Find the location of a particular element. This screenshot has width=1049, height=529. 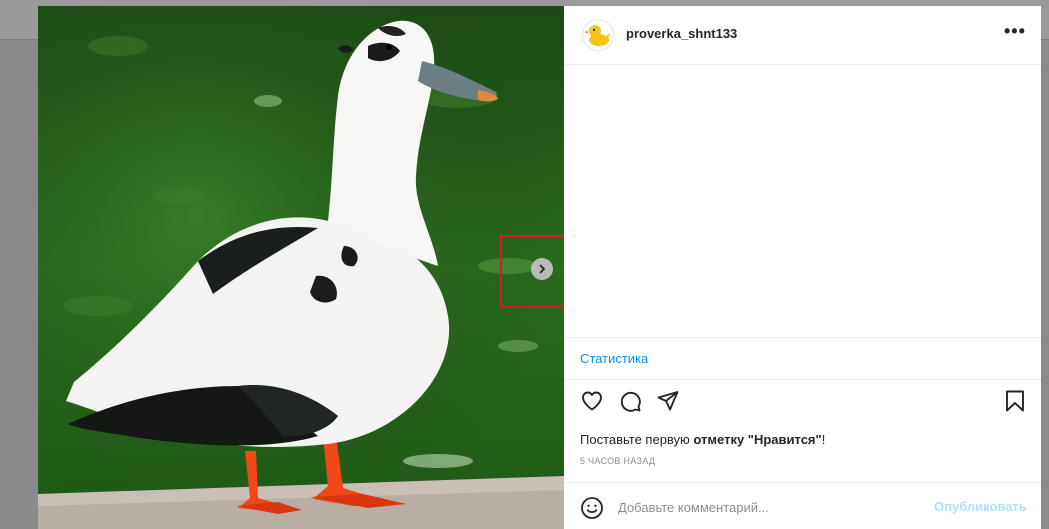

post-header: proverka_shnt133 ••• is located at coordinates (802, 35).